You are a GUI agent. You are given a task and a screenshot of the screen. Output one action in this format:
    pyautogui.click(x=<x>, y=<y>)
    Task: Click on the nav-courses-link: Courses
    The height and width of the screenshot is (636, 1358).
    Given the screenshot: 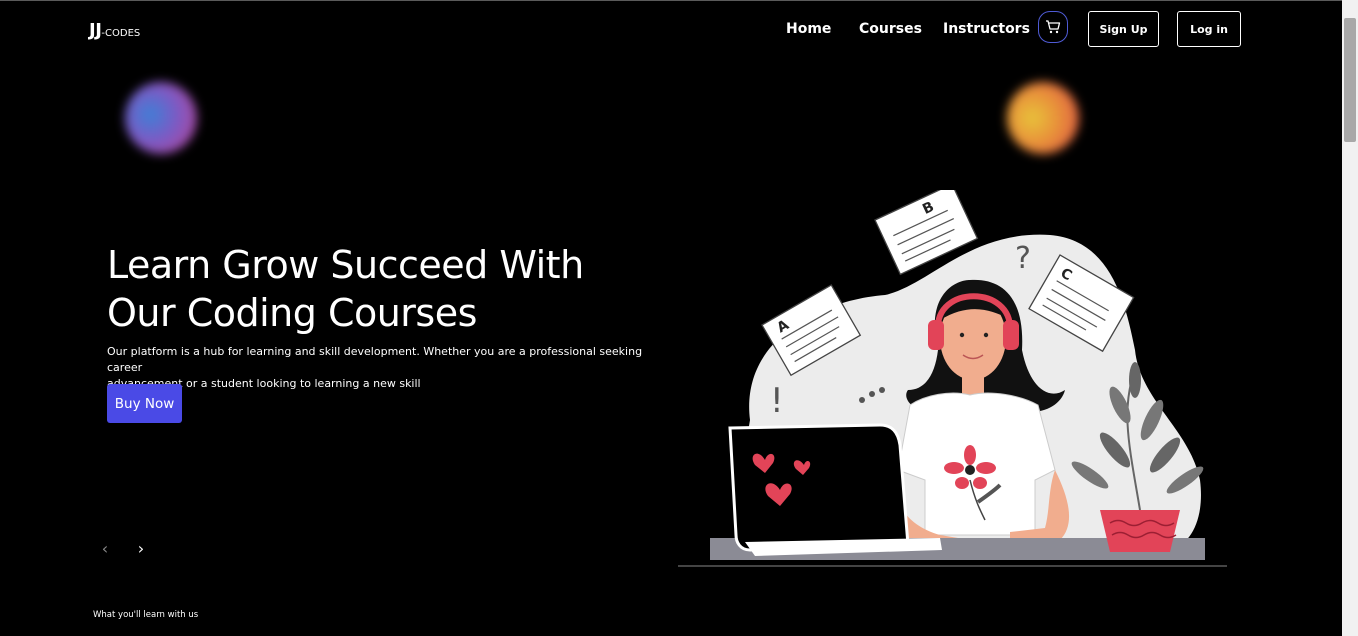 What is the action you would take?
    pyautogui.click(x=890, y=29)
    